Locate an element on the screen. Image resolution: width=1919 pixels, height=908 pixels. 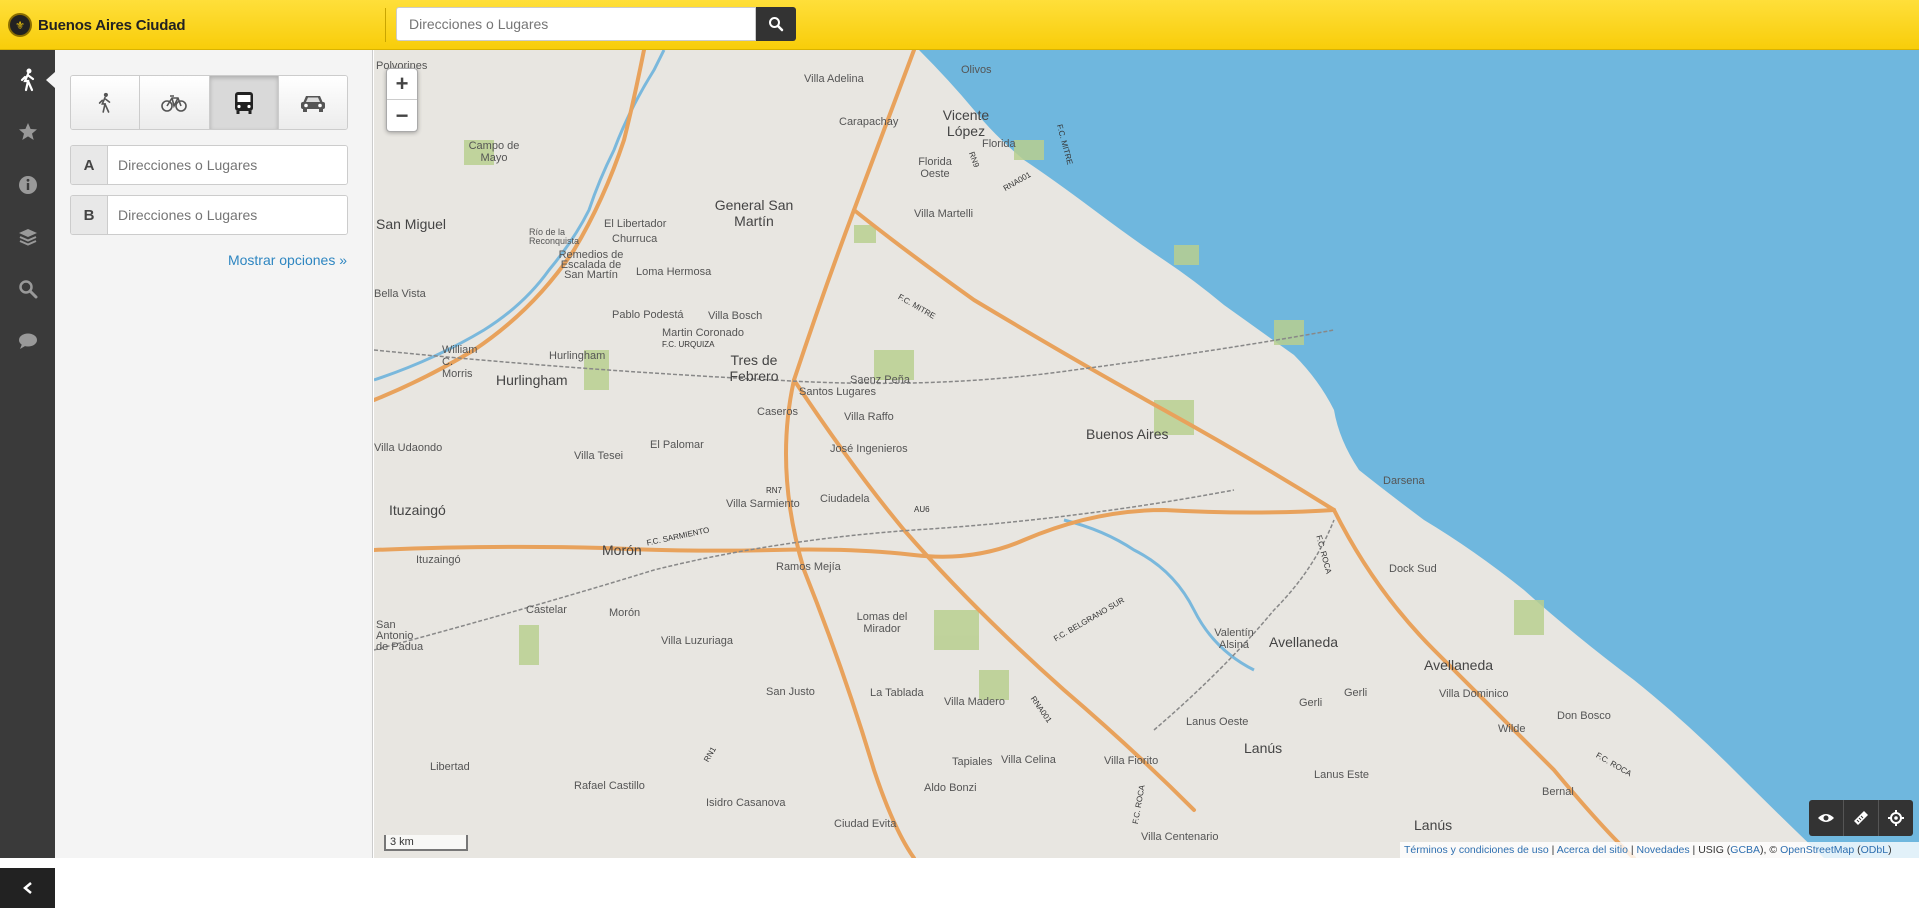
zoom-out-button: − is located at coordinates (402, 115).